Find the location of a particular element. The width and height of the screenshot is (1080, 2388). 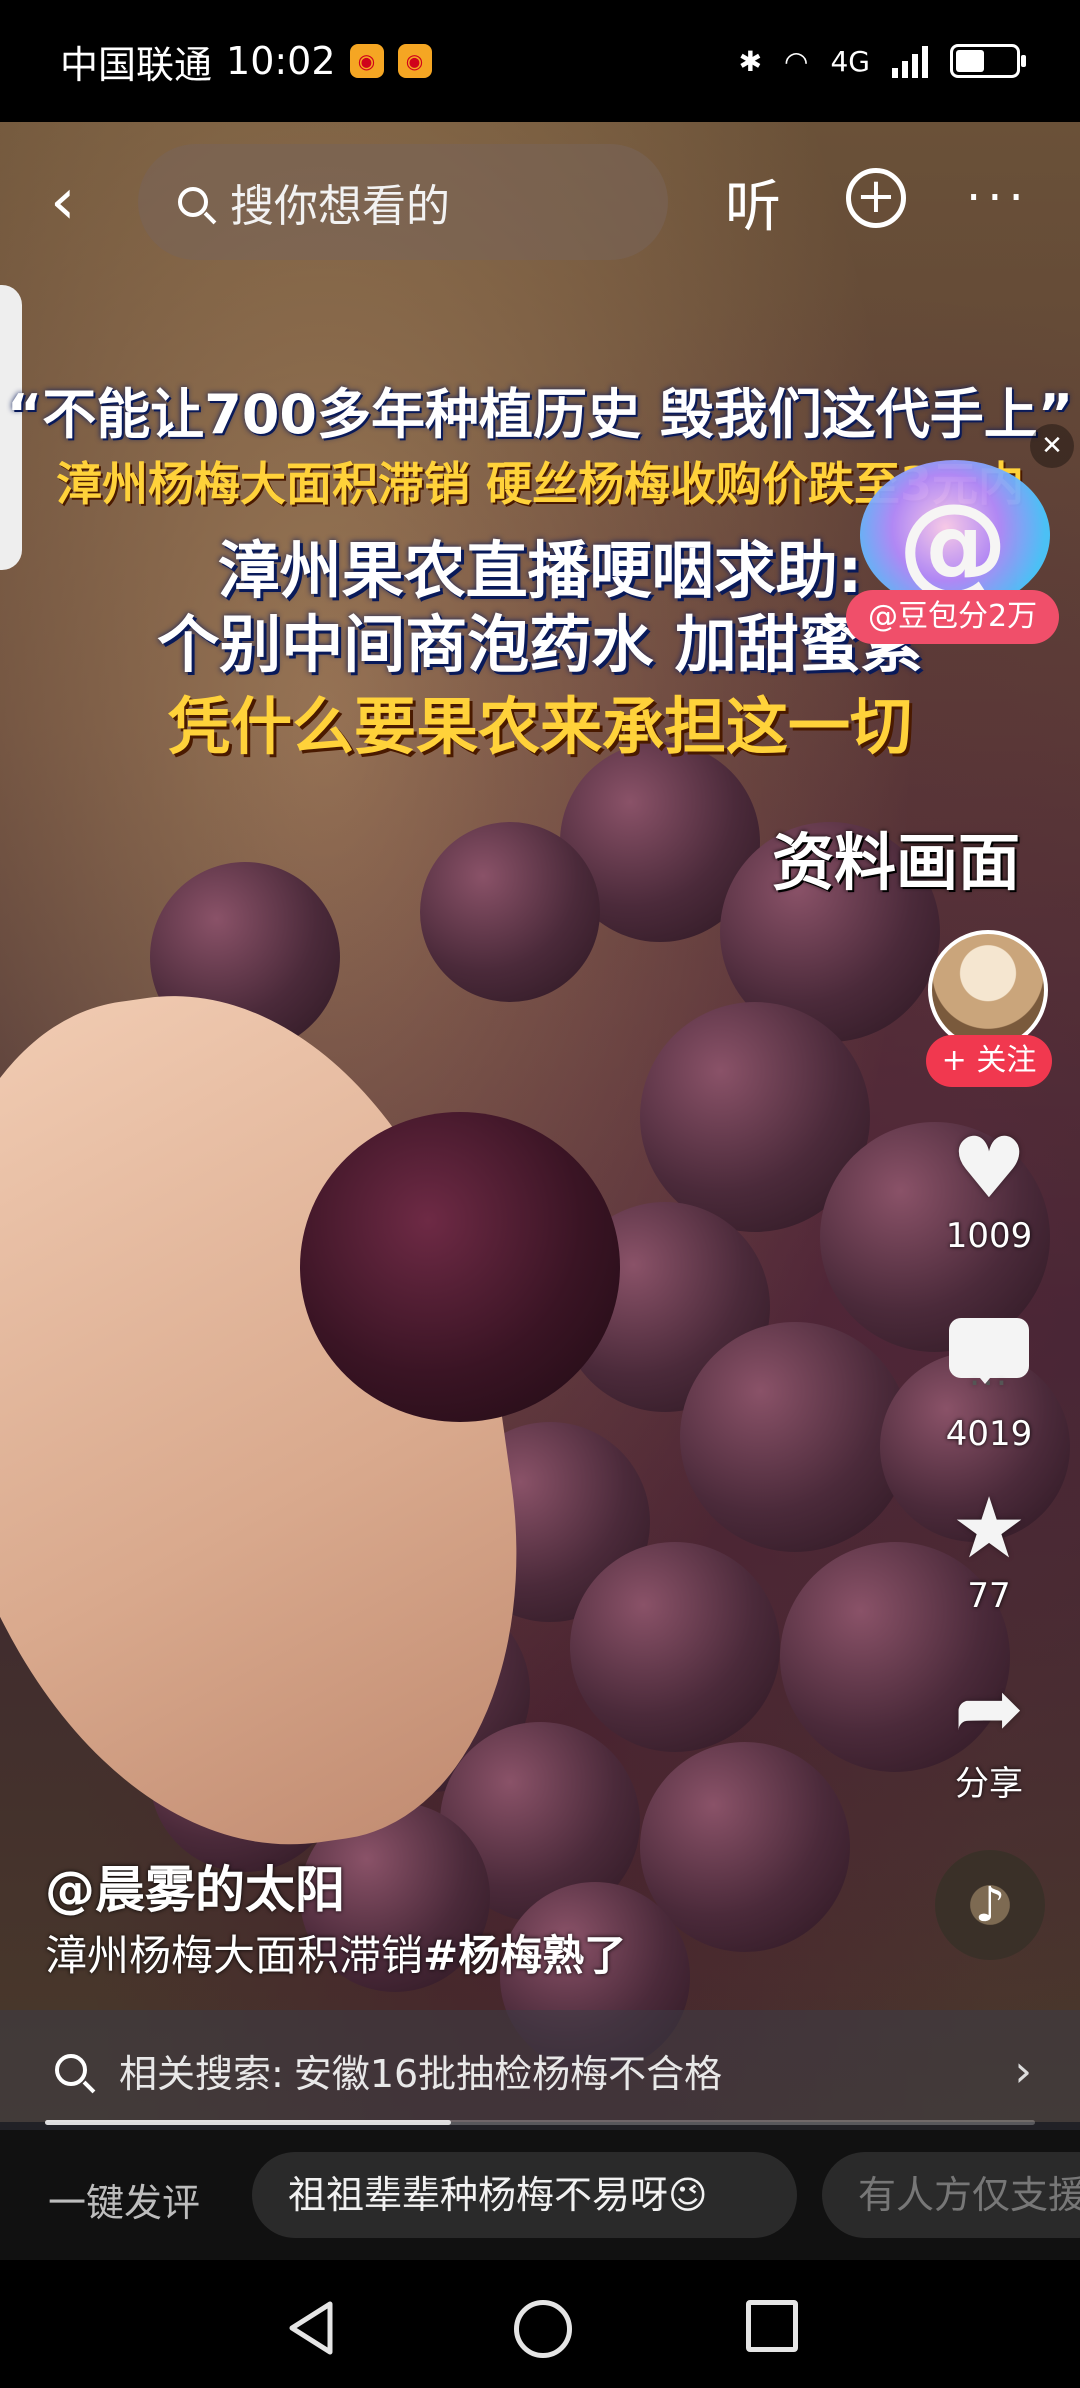

video-caption-line: 凭什么要果农来承担这一切 is located at coordinates (539, 726).